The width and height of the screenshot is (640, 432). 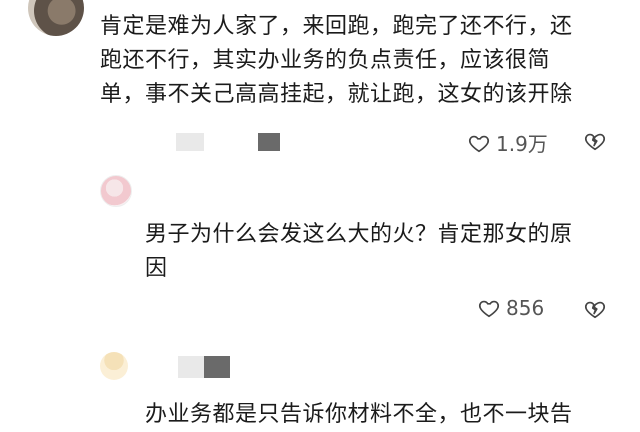 What do you see at coordinates (525, 308) in the screenshot?
I see `like-count: 856` at bounding box center [525, 308].